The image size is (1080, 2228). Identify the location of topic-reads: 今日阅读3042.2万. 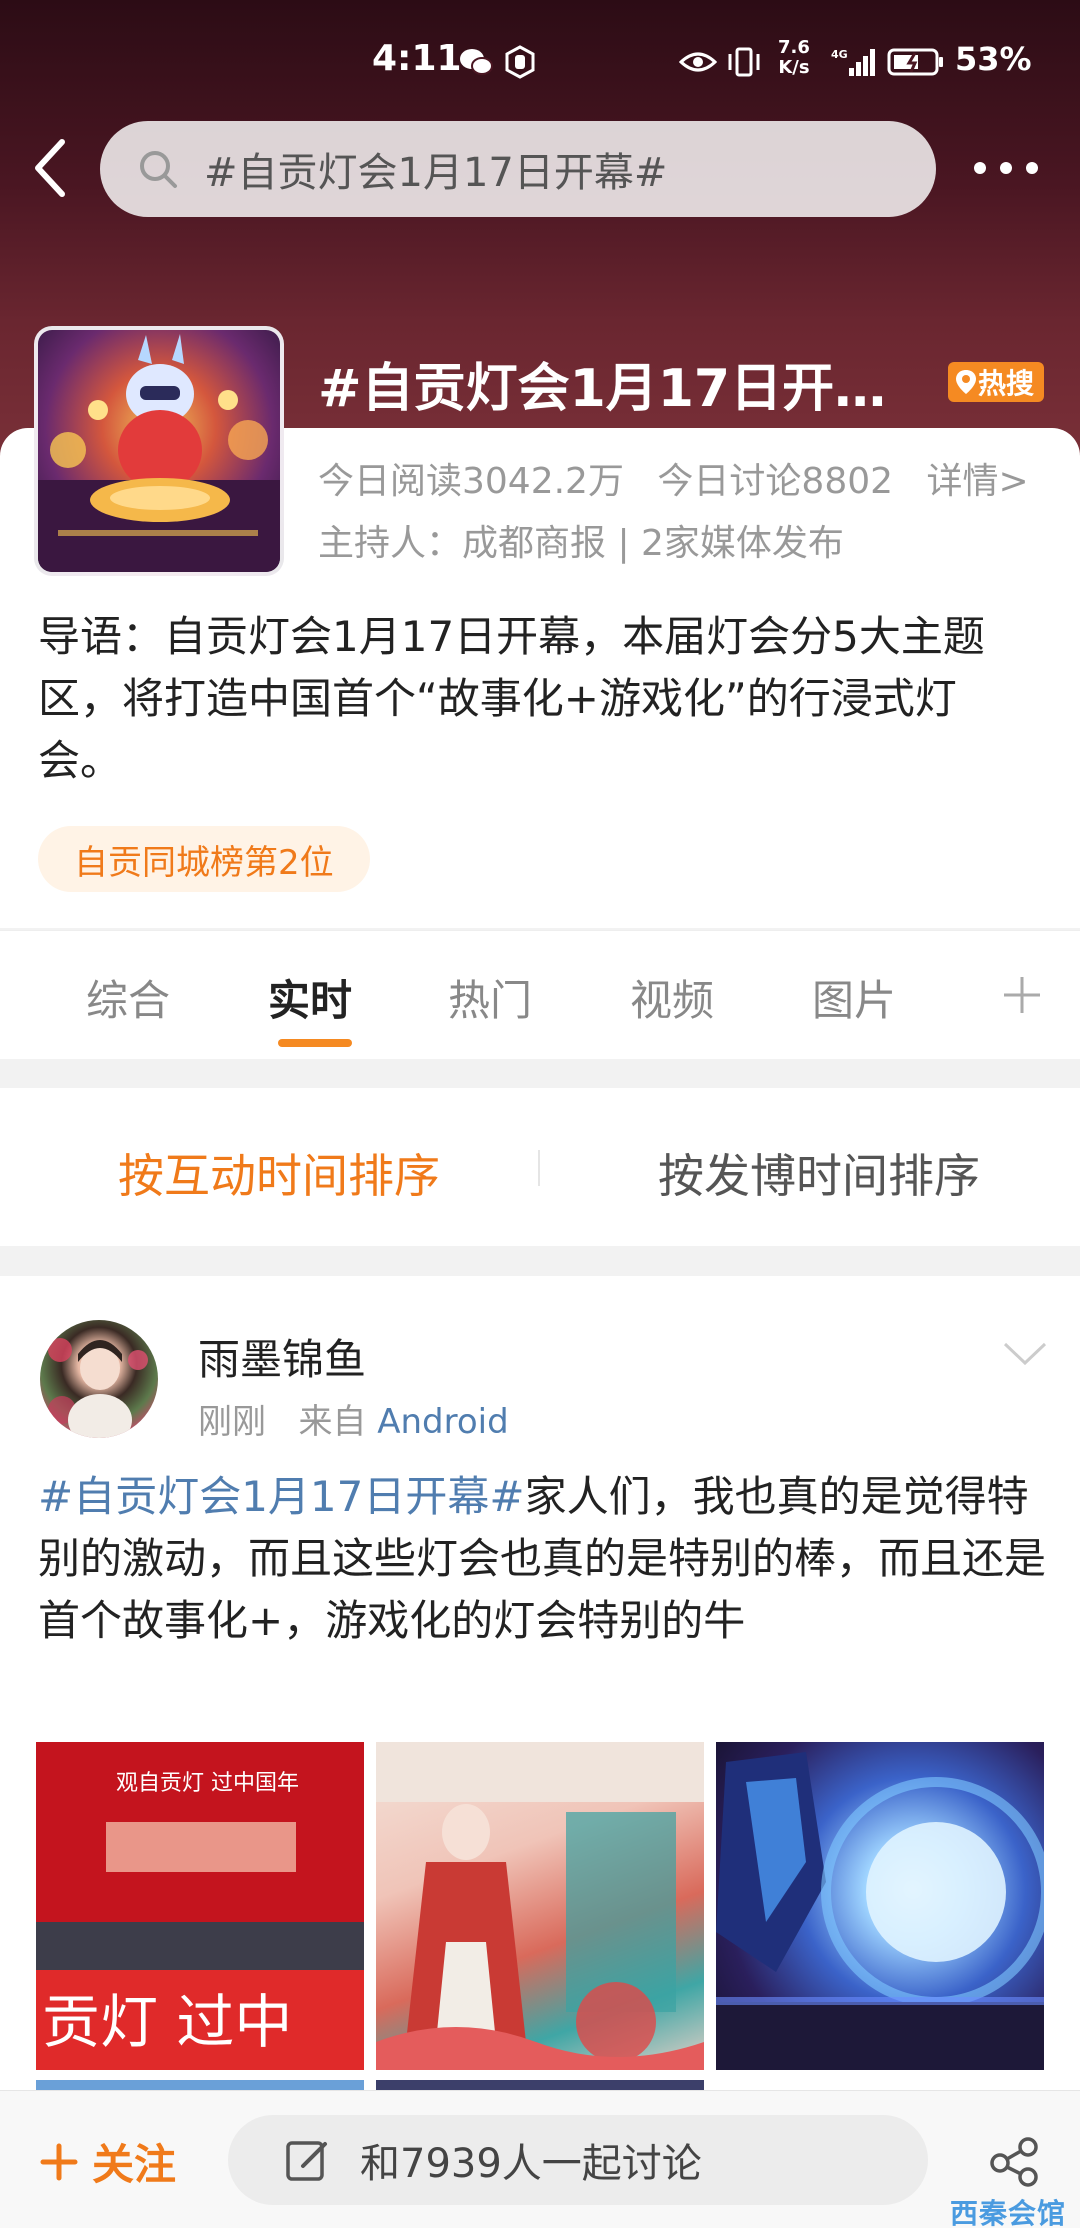
(471, 481).